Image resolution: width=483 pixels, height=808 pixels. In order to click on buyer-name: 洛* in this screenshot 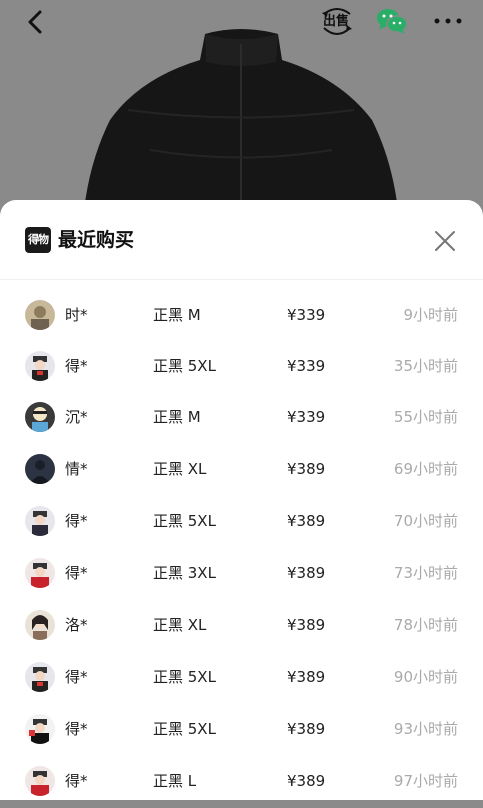, I will do `click(76, 625)`.